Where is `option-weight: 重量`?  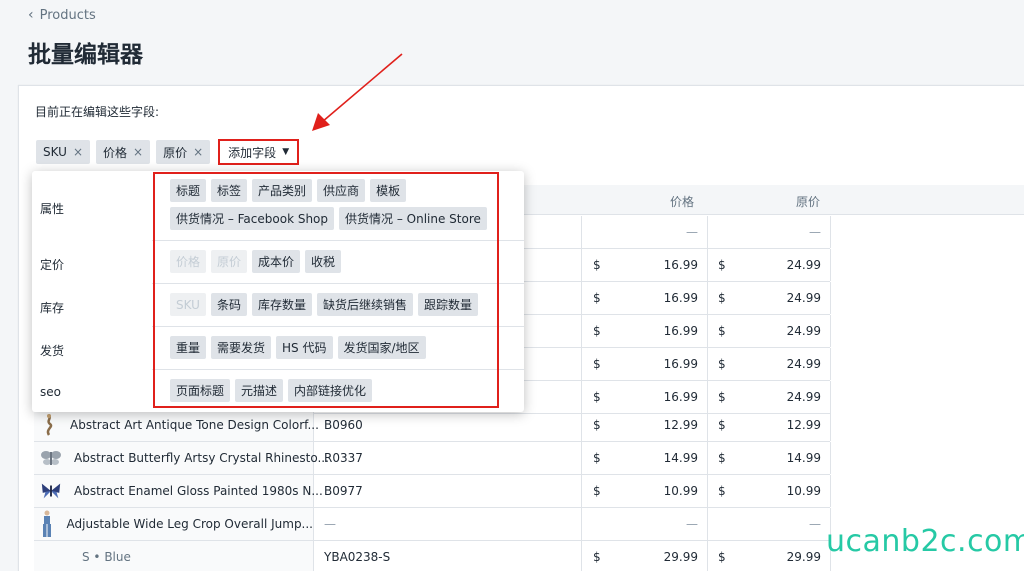
option-weight: 重量 is located at coordinates (188, 347).